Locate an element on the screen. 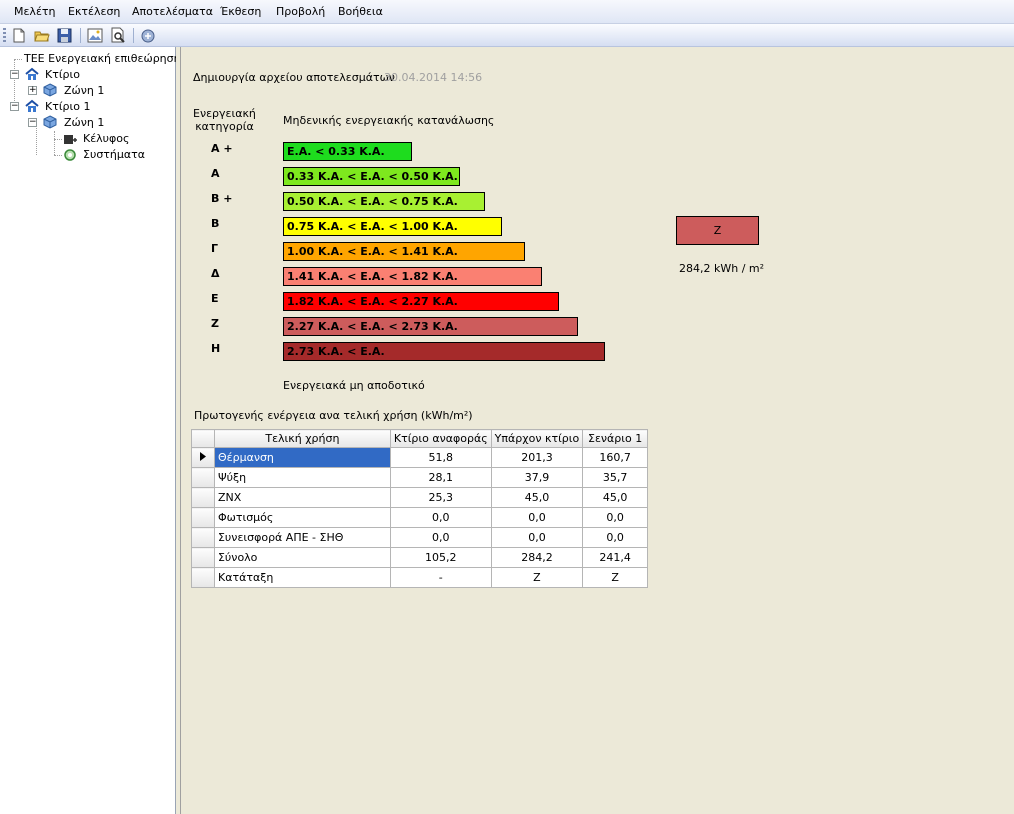 This screenshot has height=814, width=1014. table-row: Κατάταξη - Ζ Ζ is located at coordinates (419, 577).